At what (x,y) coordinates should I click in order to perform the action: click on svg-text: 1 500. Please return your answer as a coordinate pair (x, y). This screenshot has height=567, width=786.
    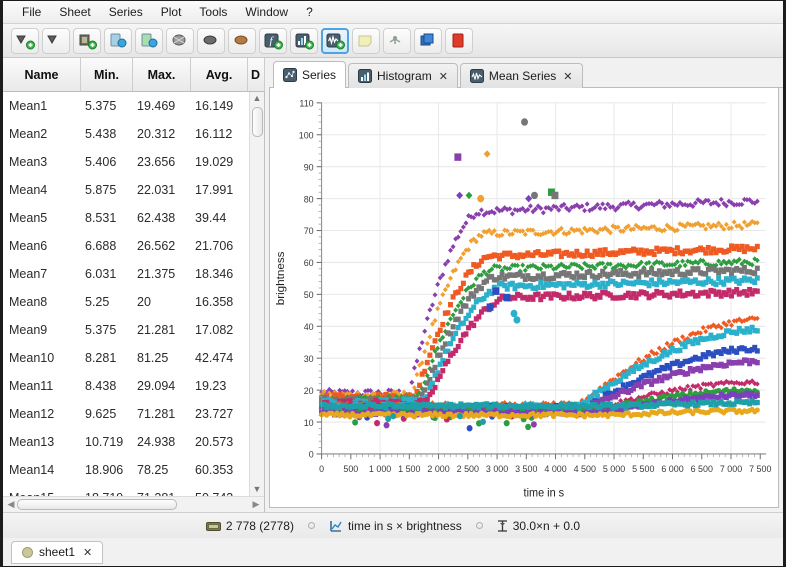
    Looking at the image, I should click on (409, 469).